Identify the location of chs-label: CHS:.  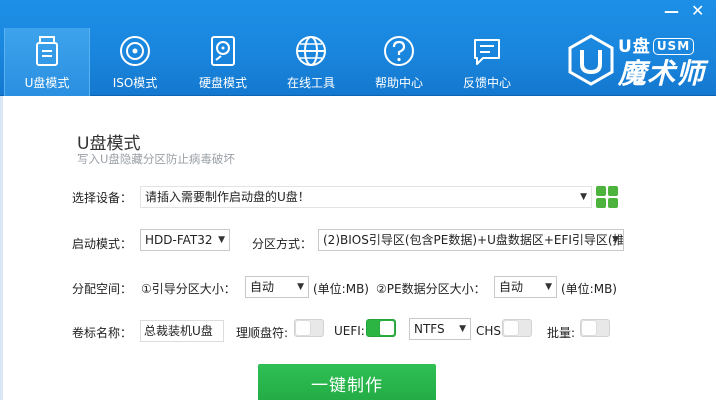
(491, 331).